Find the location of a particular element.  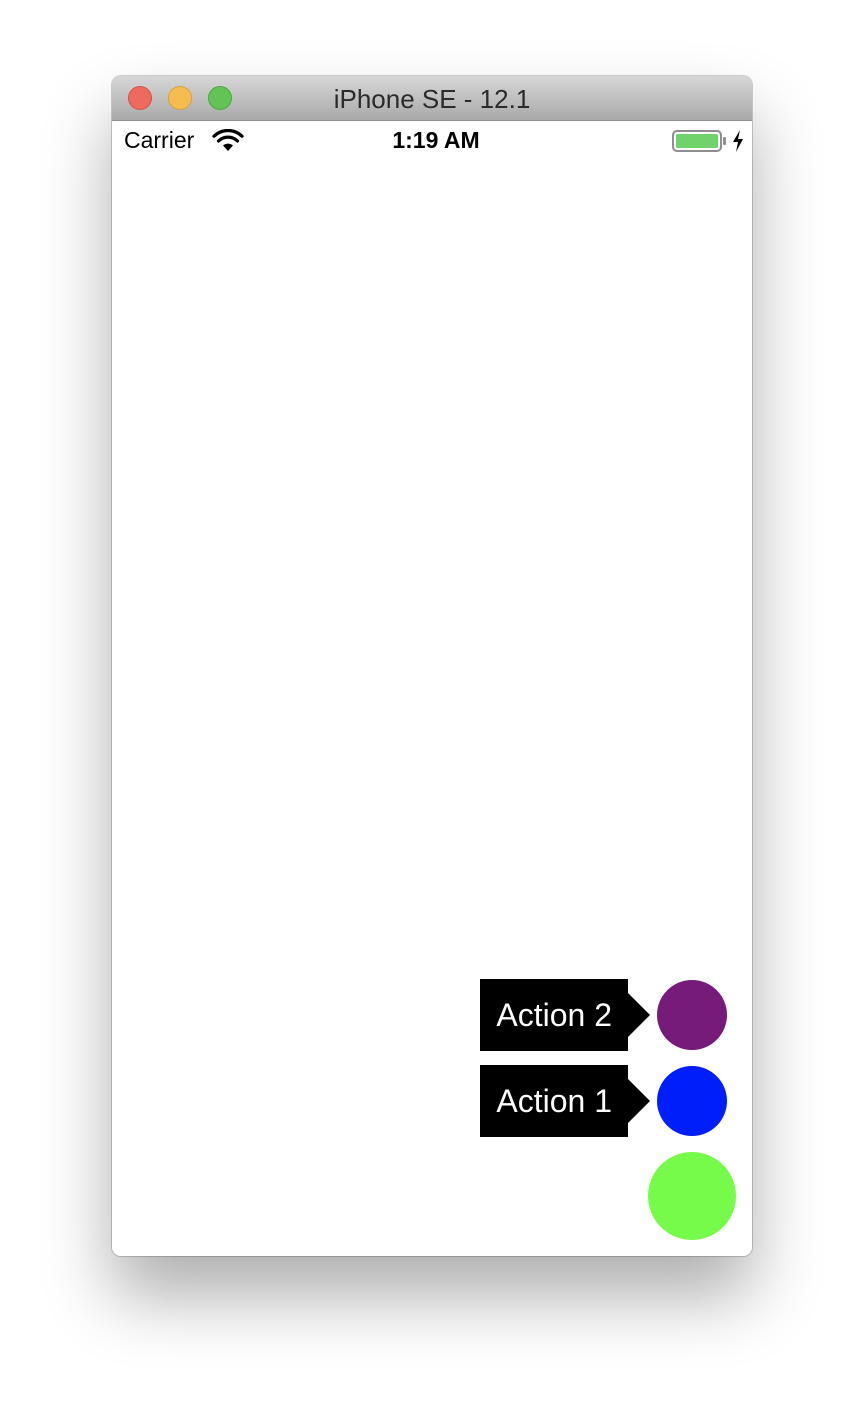

action-1-button is located at coordinates (692, 1101).